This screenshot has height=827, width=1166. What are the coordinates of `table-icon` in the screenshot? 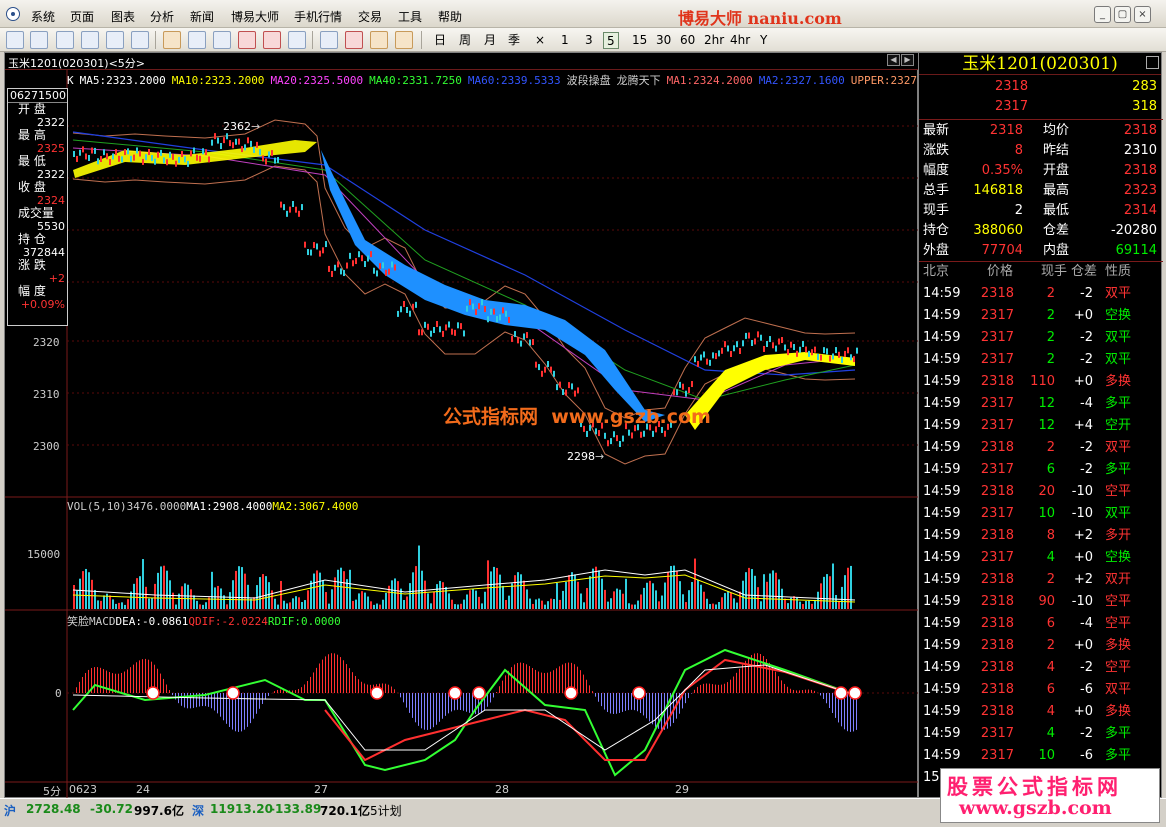 It's located at (115, 40).